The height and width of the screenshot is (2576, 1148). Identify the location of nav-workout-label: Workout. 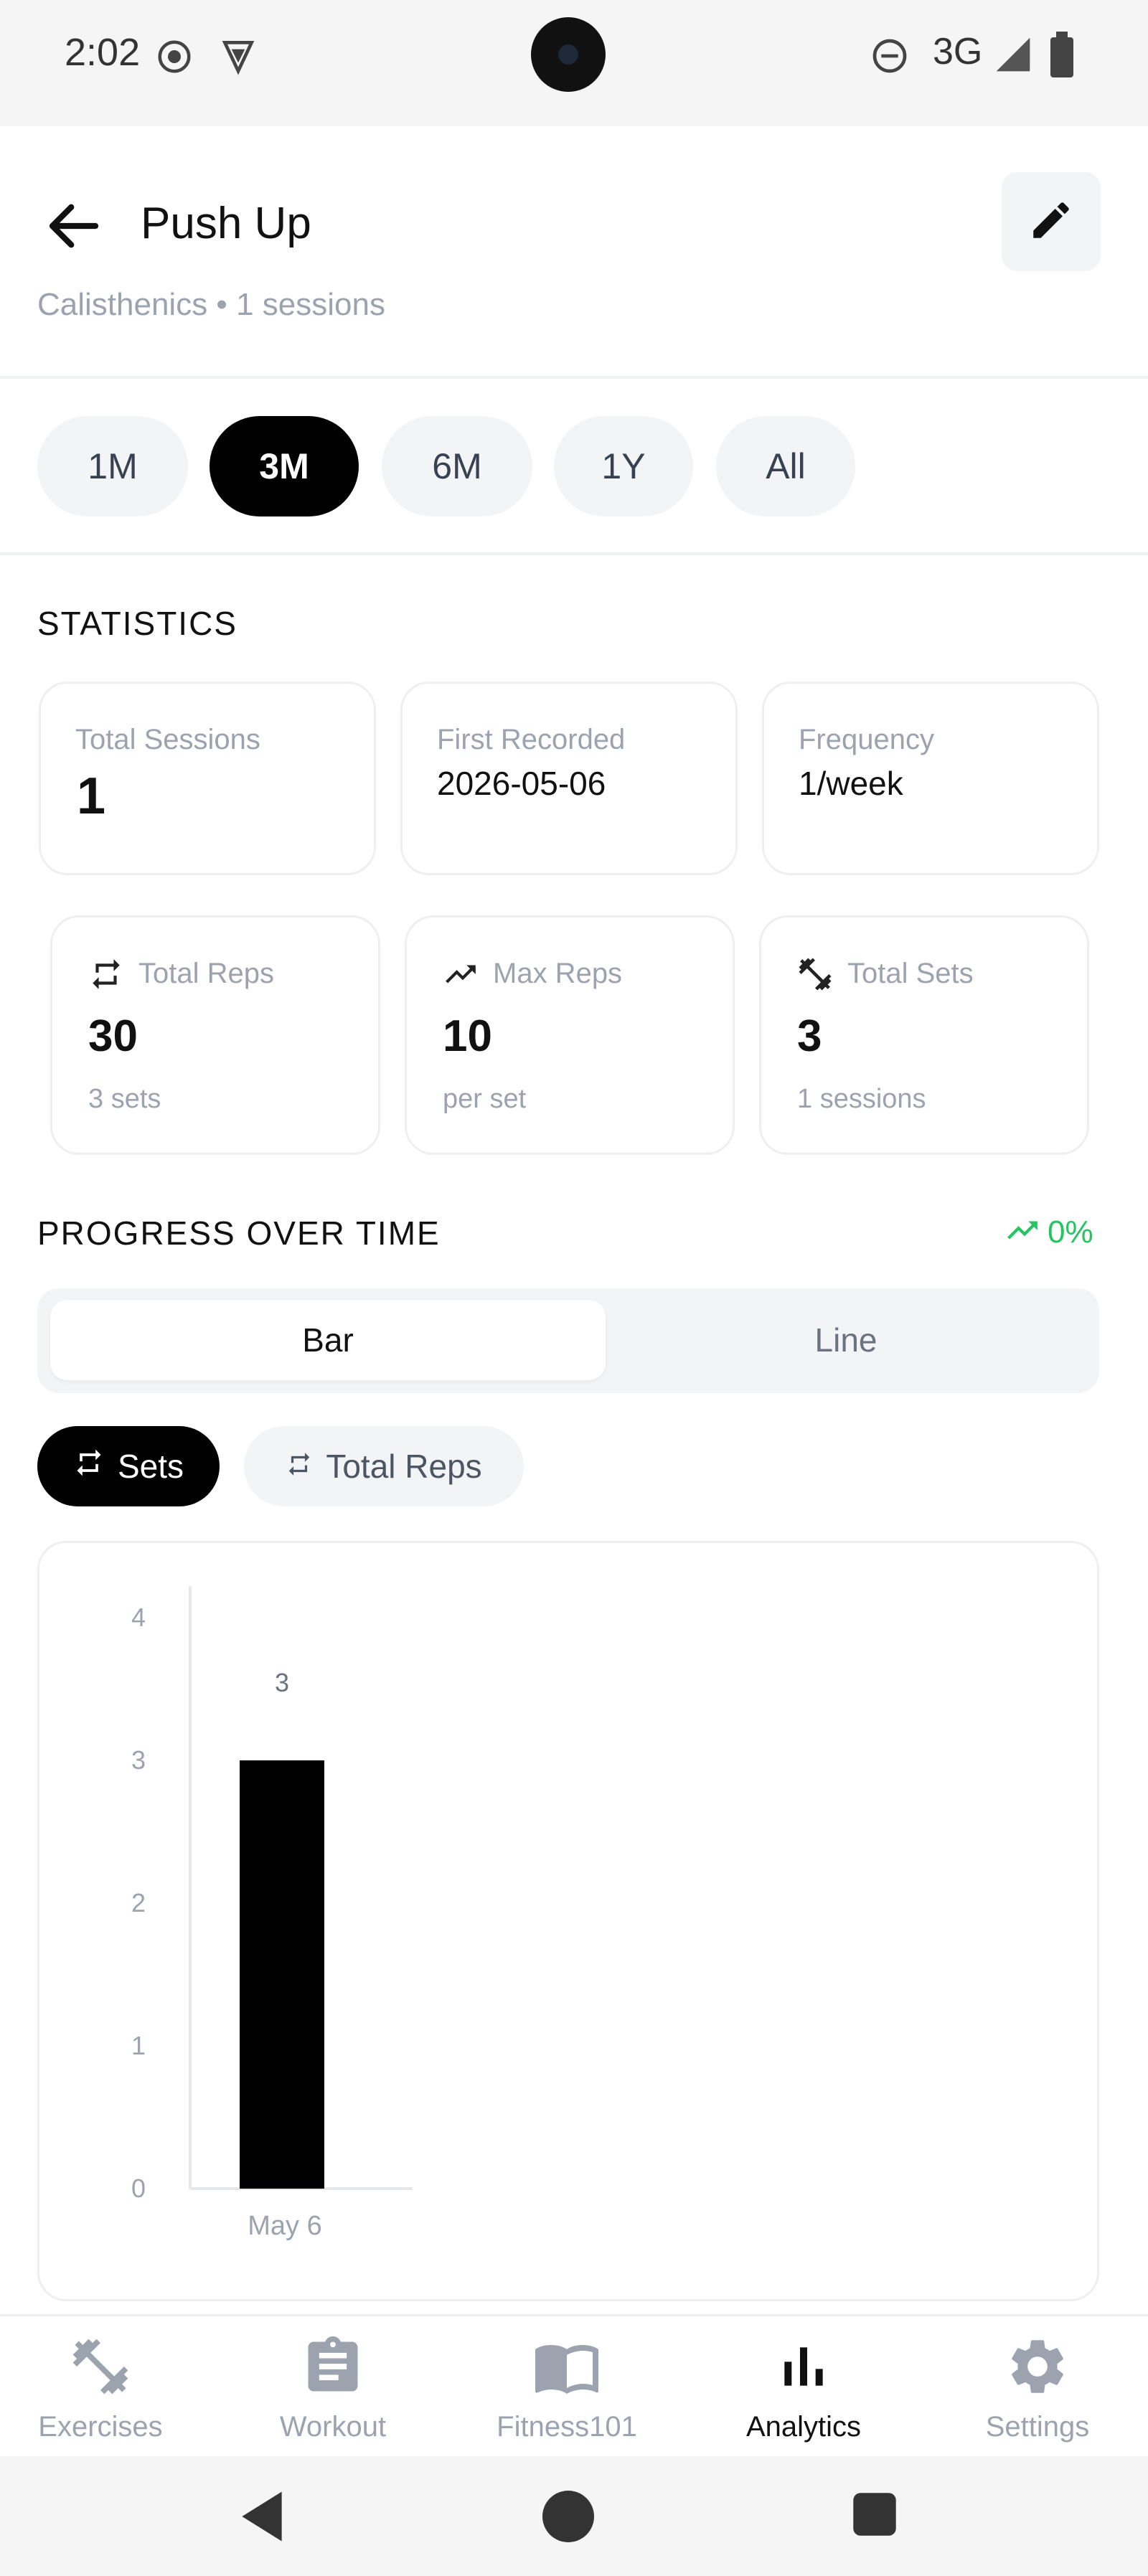
(333, 2427).